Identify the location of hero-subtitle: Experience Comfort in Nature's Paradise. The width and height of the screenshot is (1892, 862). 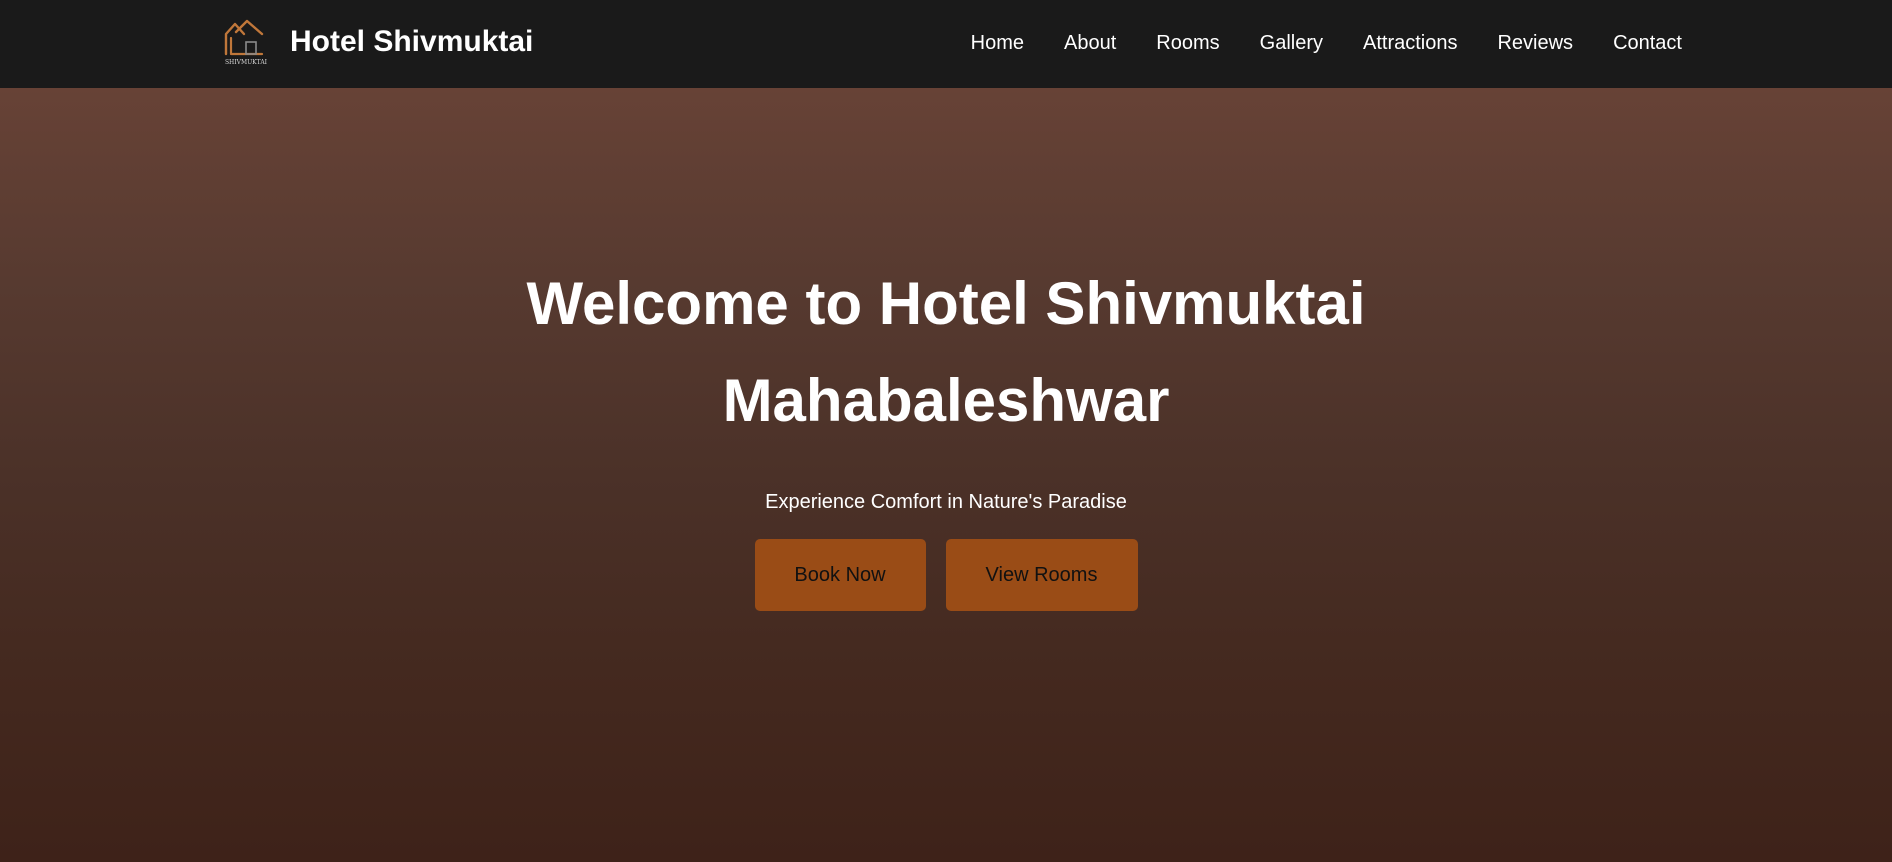
(946, 502).